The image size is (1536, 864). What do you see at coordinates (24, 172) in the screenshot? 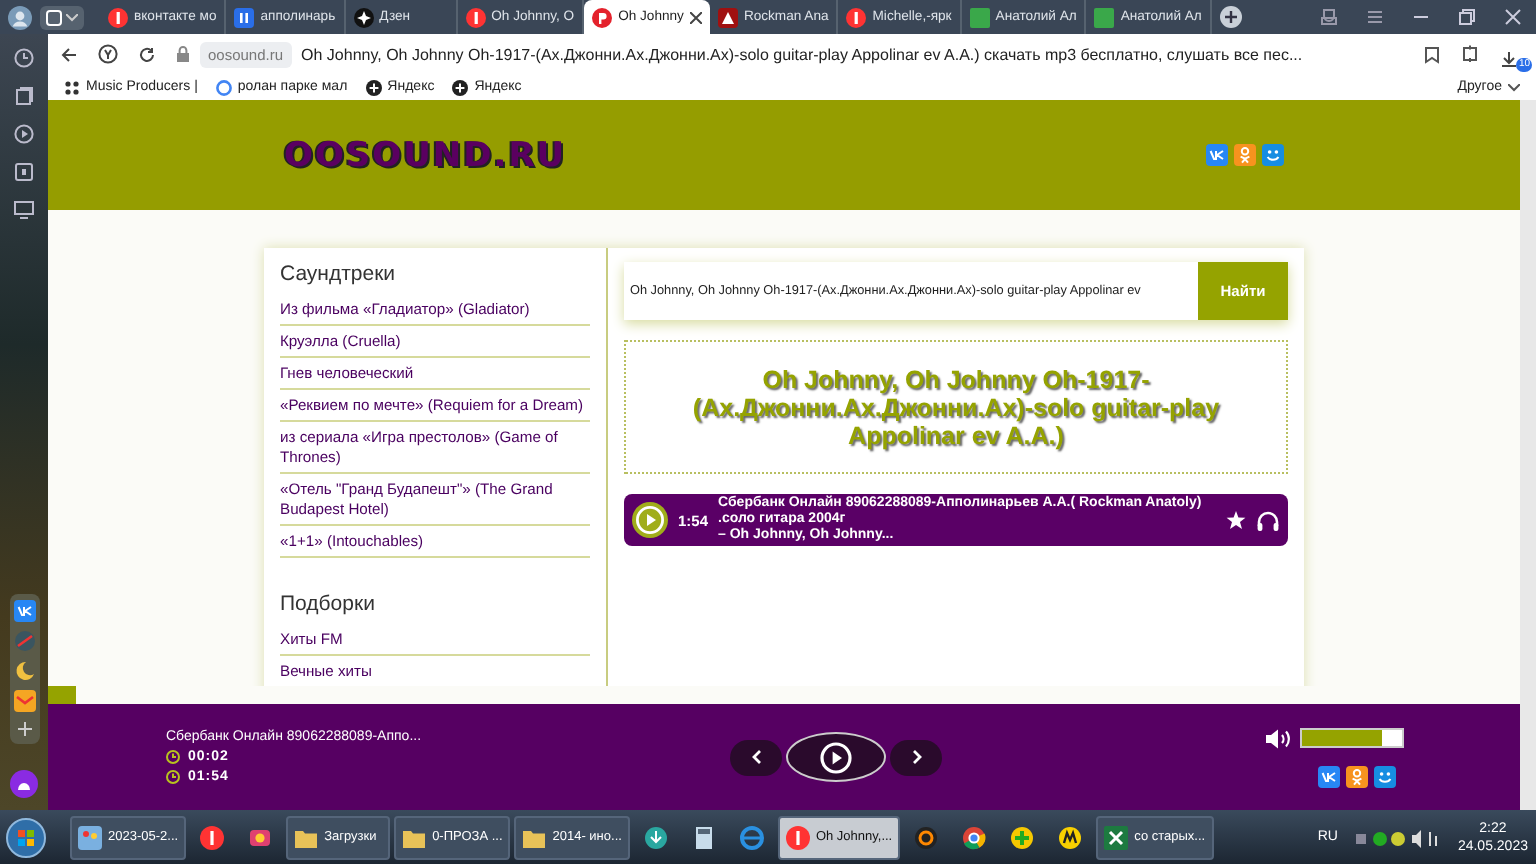
I see `nine-square-icon` at bounding box center [24, 172].